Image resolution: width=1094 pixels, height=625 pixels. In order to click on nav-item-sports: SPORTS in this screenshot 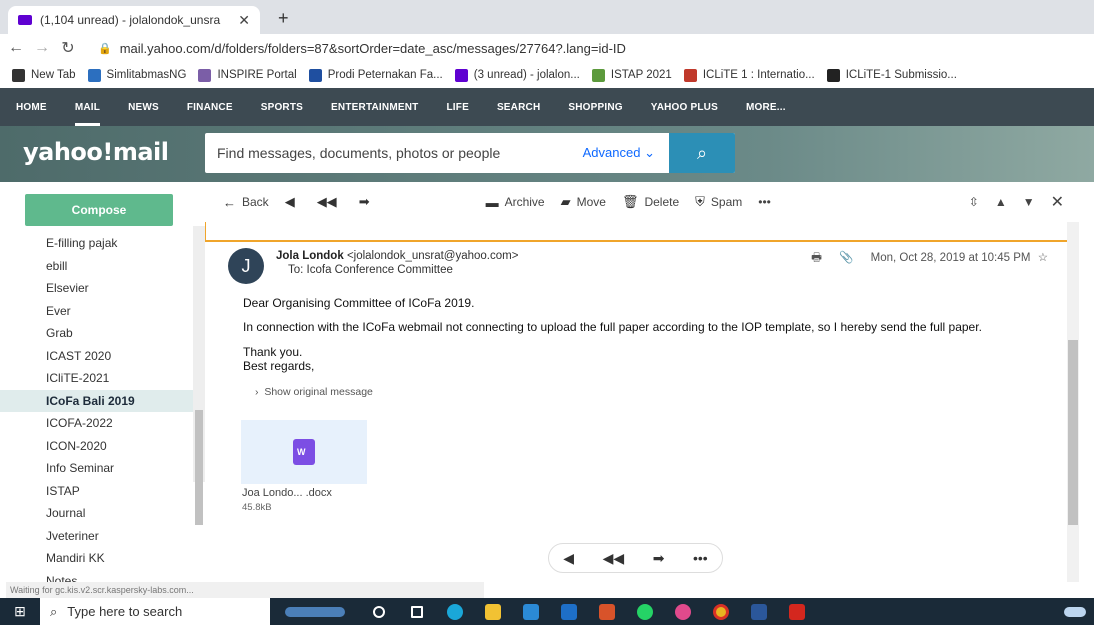, I will do `click(282, 107)`.